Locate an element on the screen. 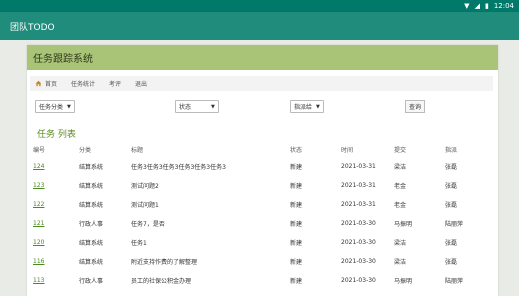 The height and width of the screenshot is (296, 519). status-select: 状态 ▼ is located at coordinates (197, 106).